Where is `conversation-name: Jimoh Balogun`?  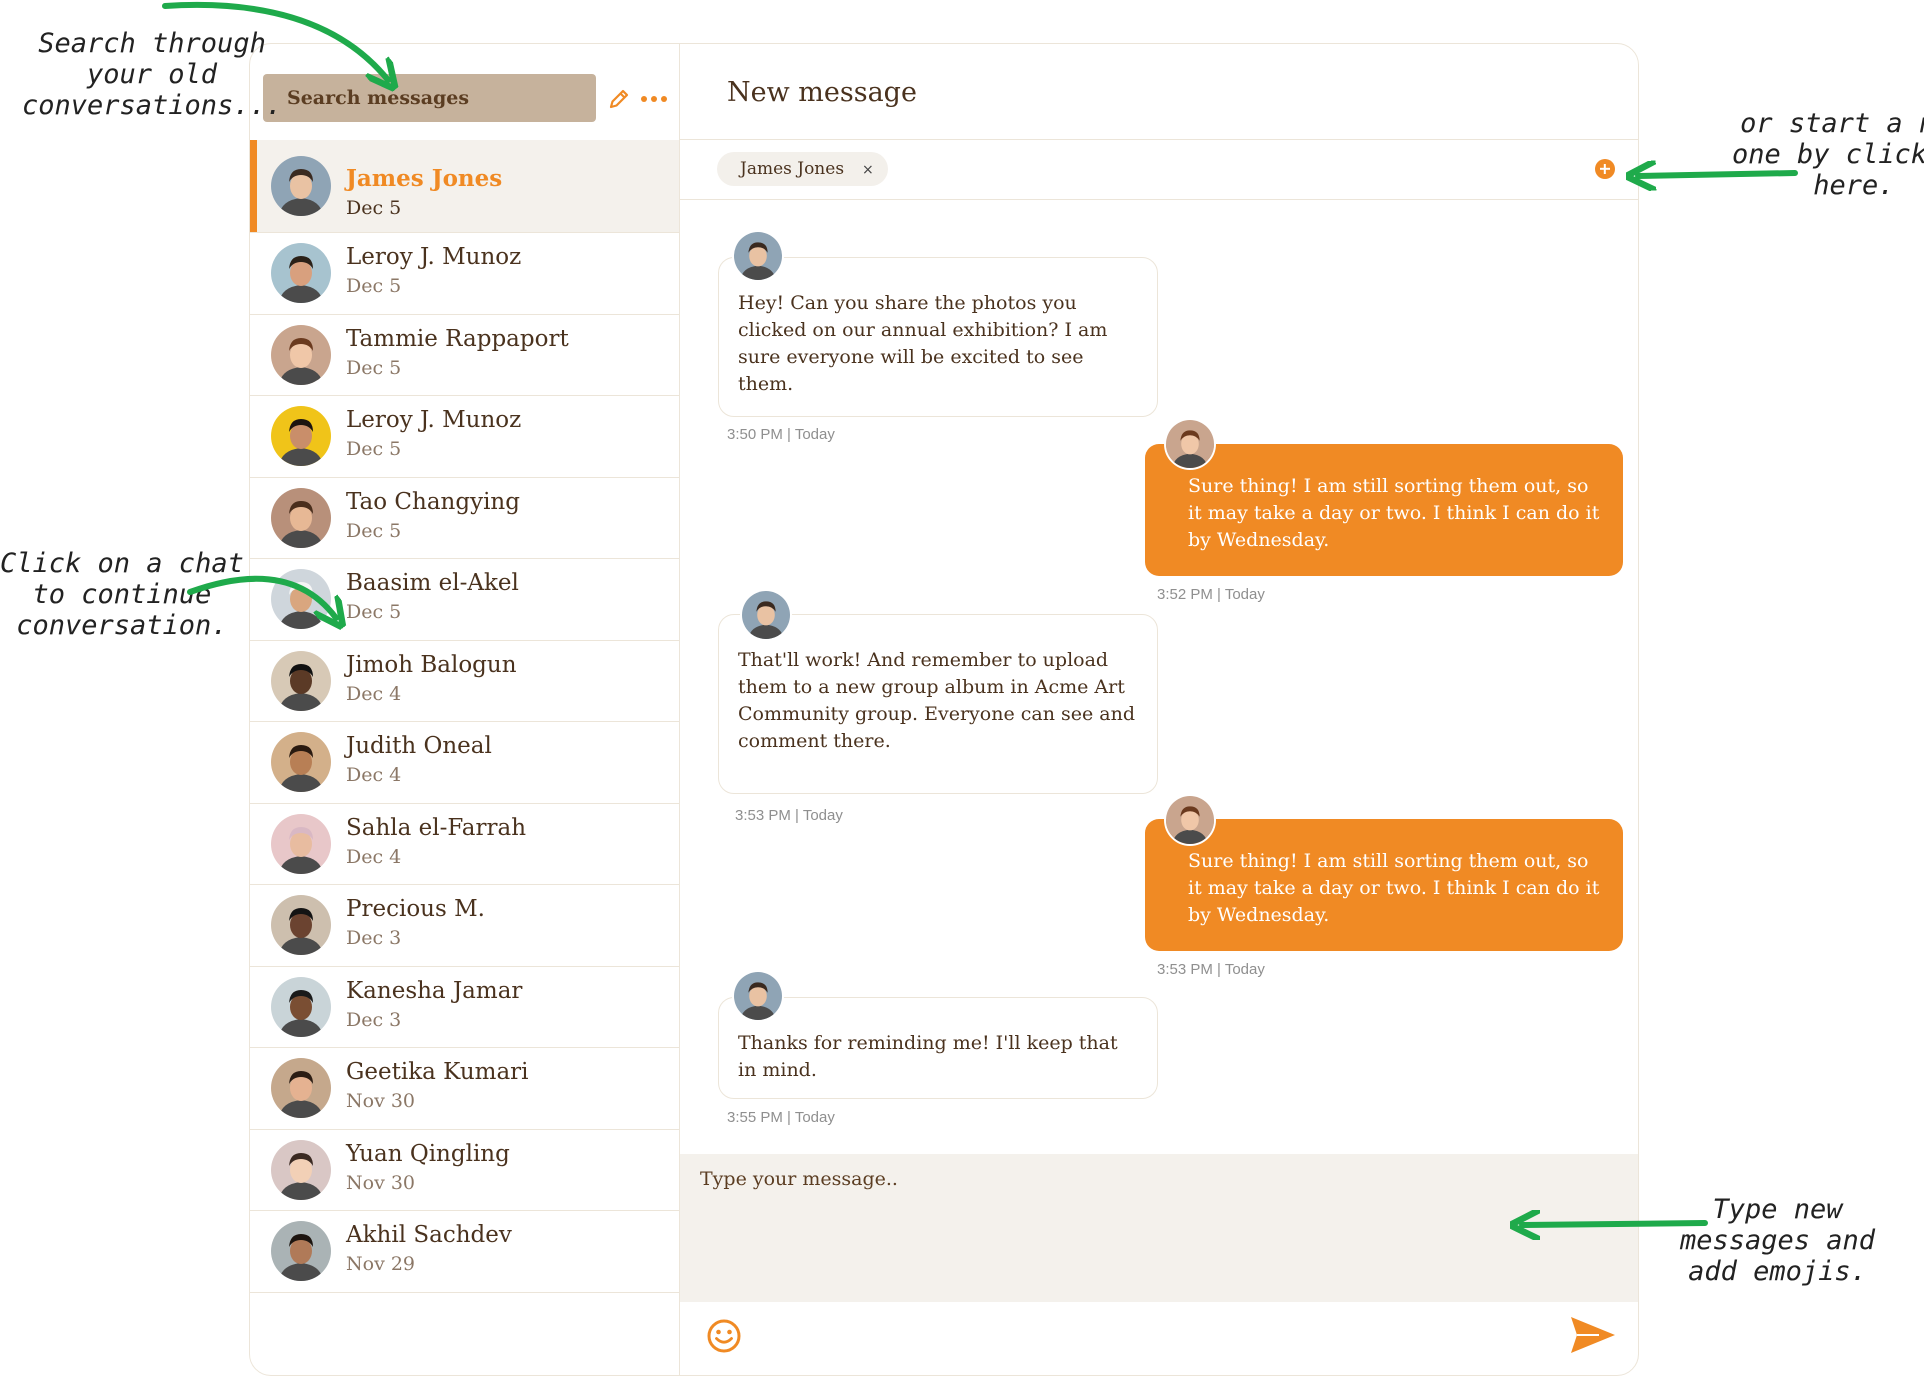 conversation-name: Jimoh Balogun is located at coordinates (431, 664).